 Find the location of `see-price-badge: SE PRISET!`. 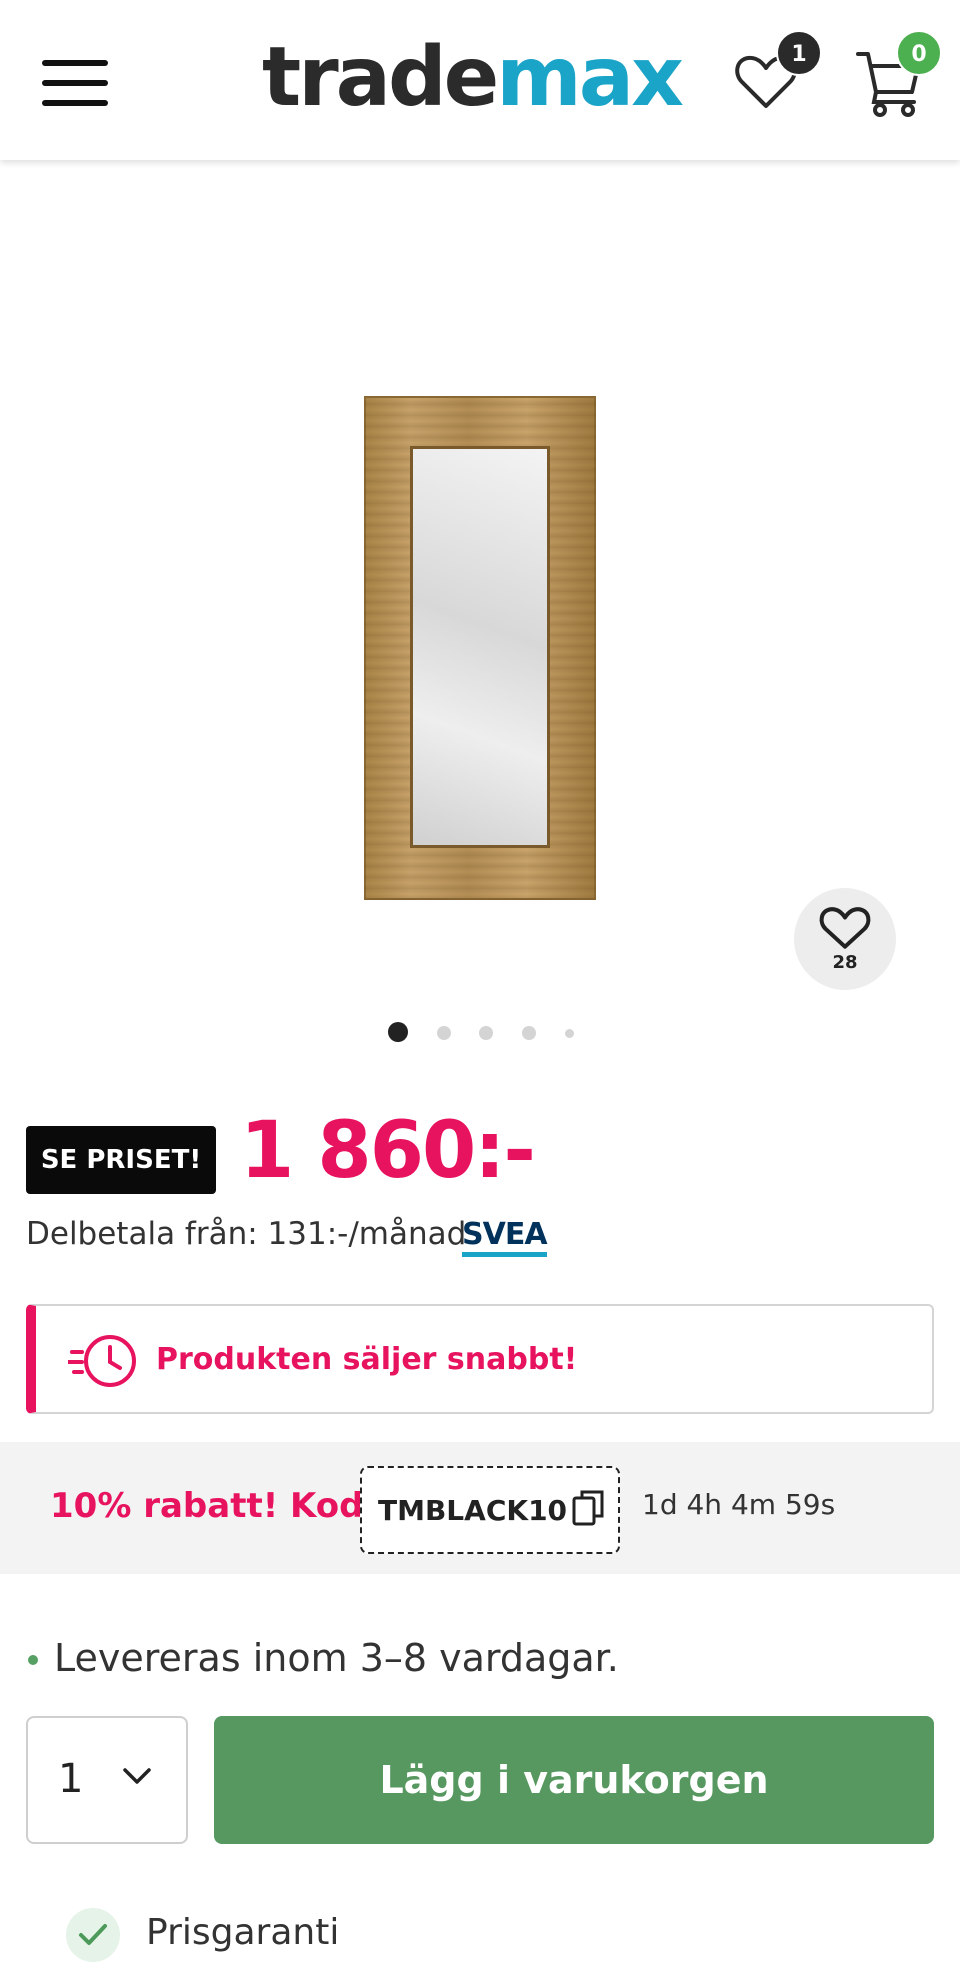

see-price-badge: SE PRISET! is located at coordinates (121, 1160).